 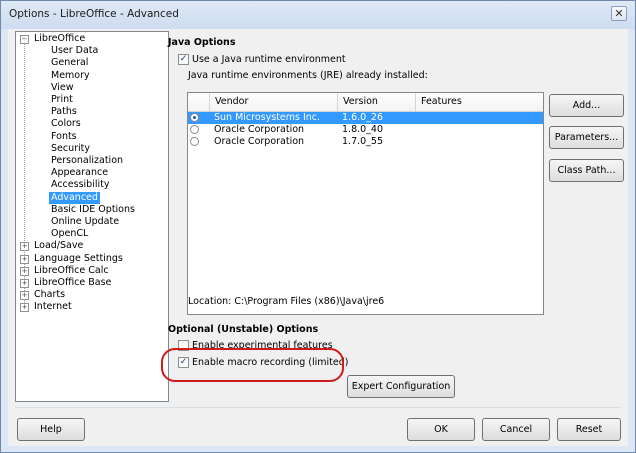 What do you see at coordinates (401, 386) in the screenshot?
I see `expert-configuration-button: Expert Configuration` at bounding box center [401, 386].